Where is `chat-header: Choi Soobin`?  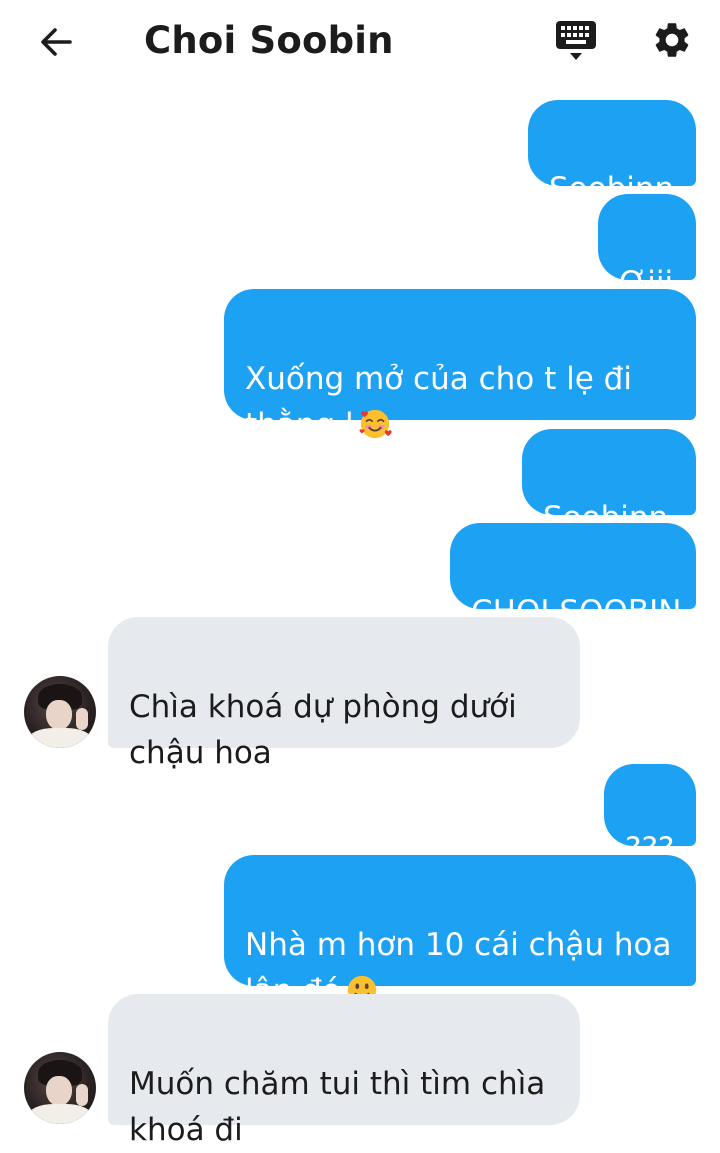
chat-header: Choi Soobin is located at coordinates (360, 42).